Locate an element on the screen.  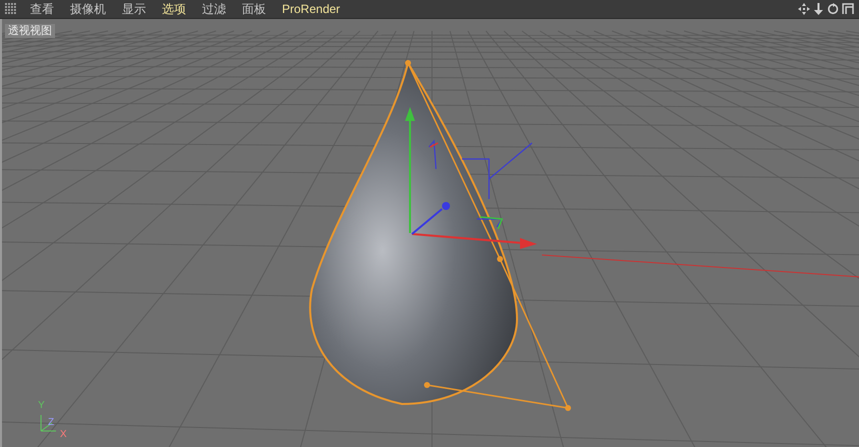
menu-item: 查看 is located at coordinates (42, 9).